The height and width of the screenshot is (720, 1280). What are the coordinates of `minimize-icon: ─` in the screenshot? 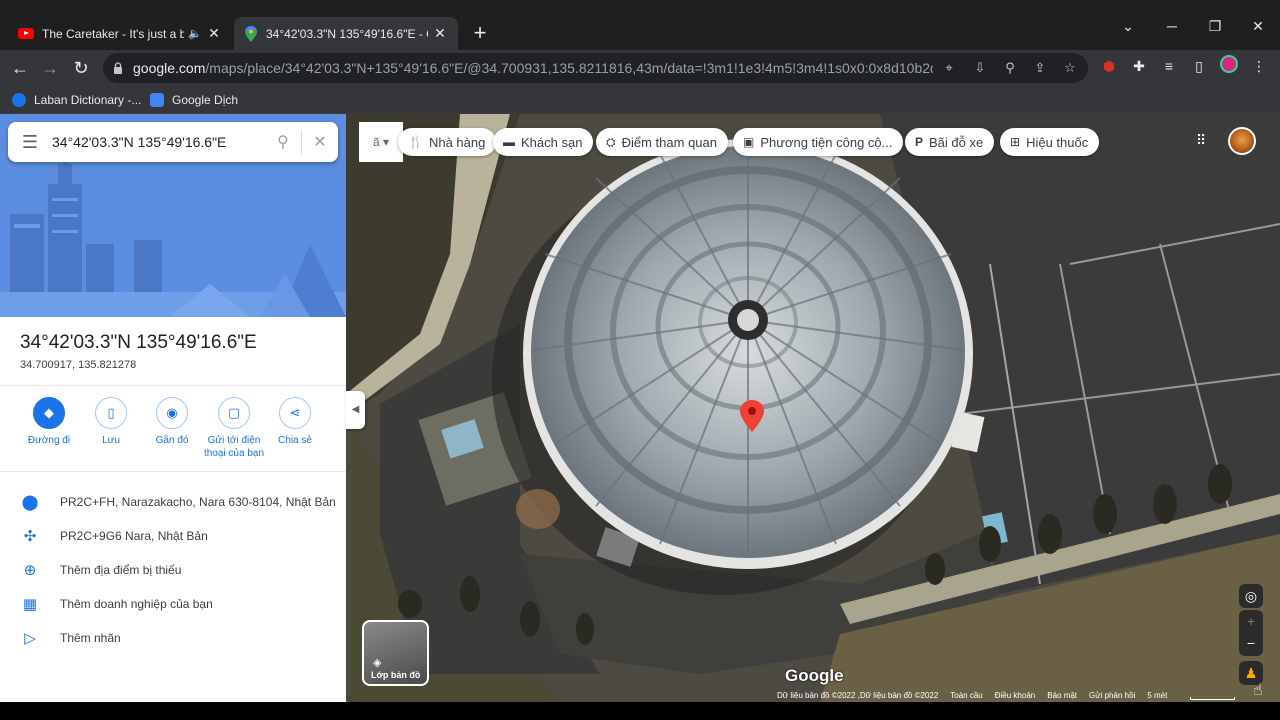 It's located at (1172, 26).